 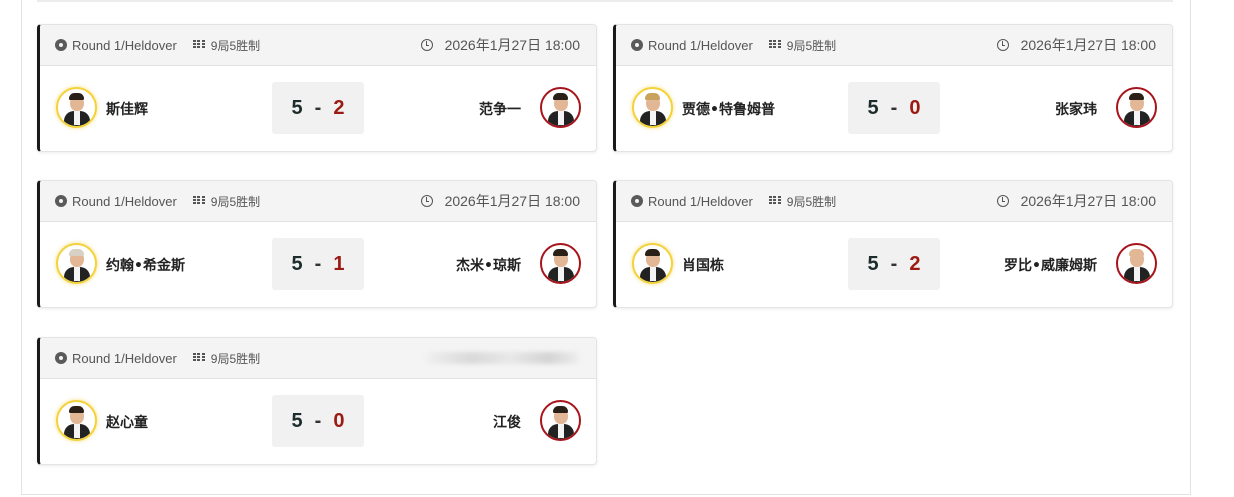 I want to click on match-card-header: Round 1/Heldover 9局5胜制, so click(x=318, y=358).